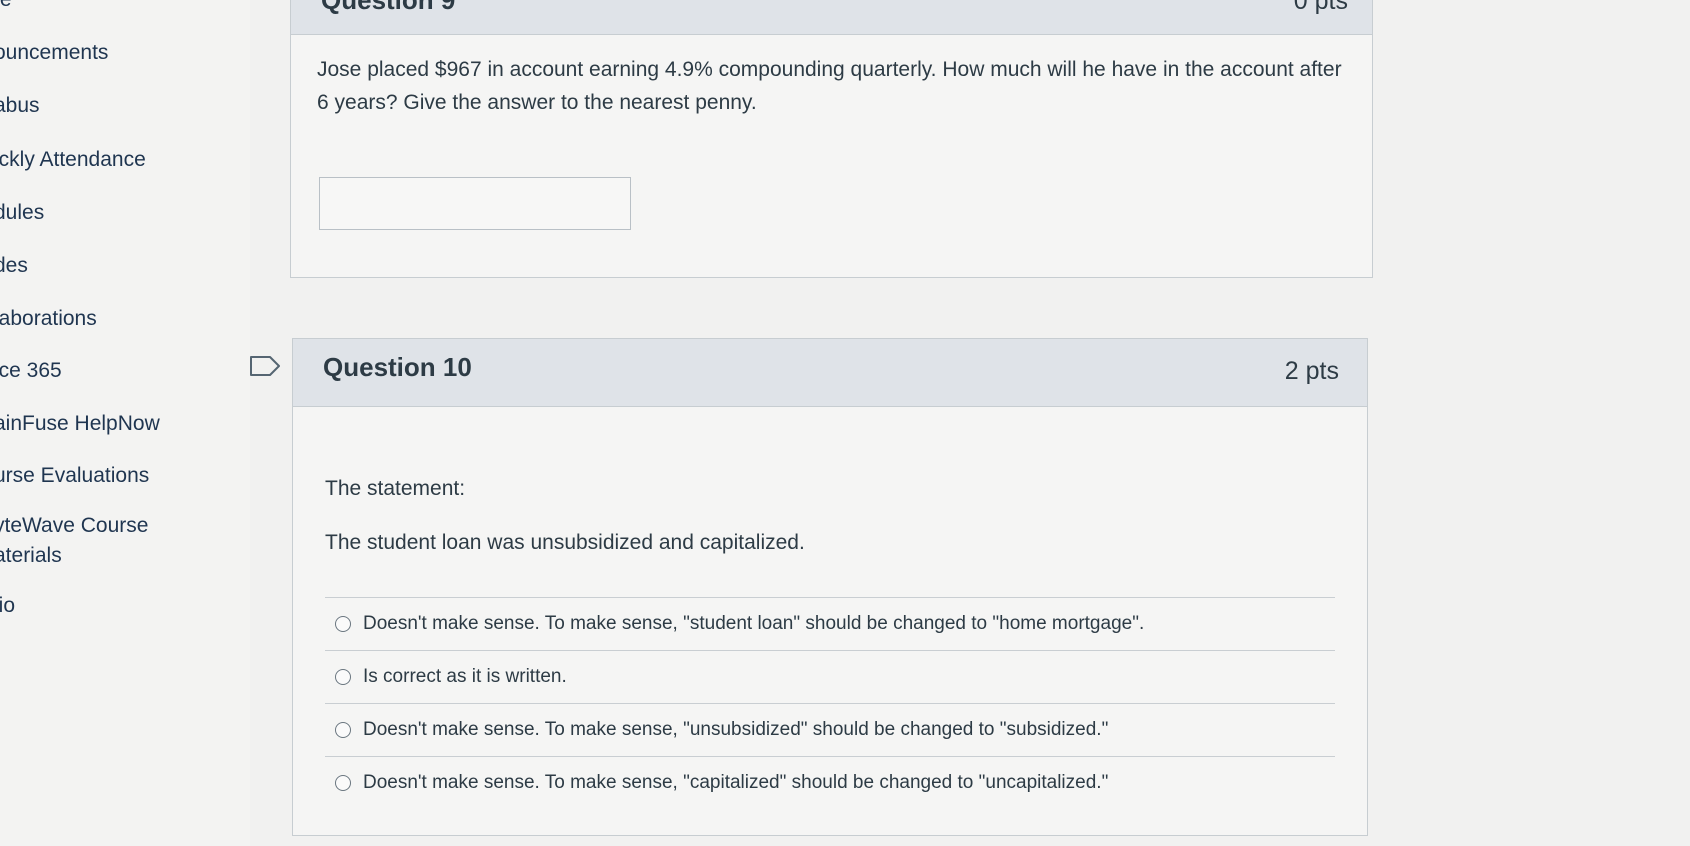  Describe the element at coordinates (395, 488) in the screenshot. I see `statement-label: The statement:` at that location.